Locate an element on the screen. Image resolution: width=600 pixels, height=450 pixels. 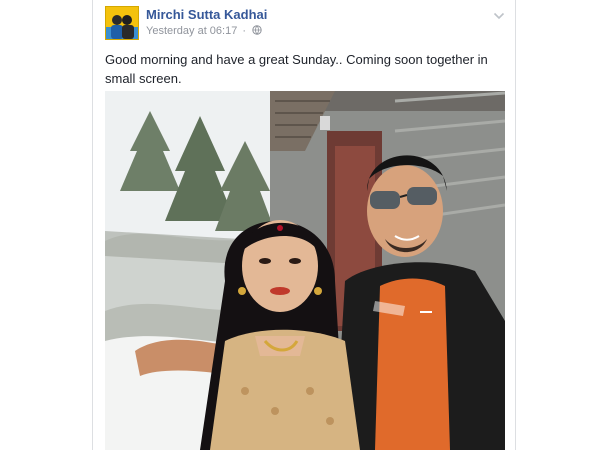
post-meta: Yesterday at 06:17 · is located at coordinates (204, 31).